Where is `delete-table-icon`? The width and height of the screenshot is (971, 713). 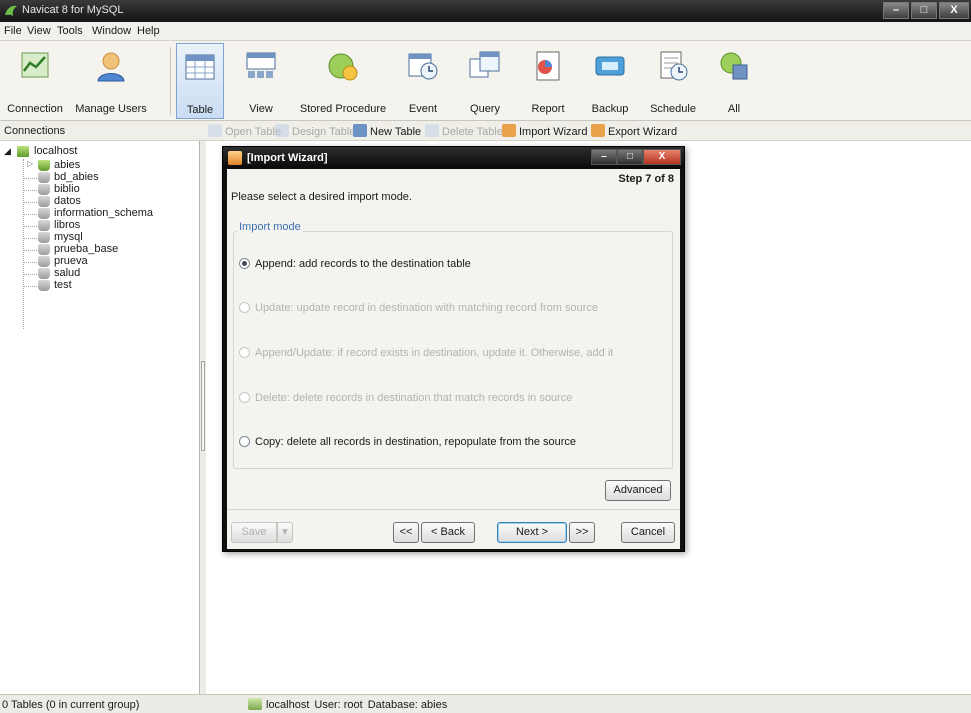 delete-table-icon is located at coordinates (432, 130).